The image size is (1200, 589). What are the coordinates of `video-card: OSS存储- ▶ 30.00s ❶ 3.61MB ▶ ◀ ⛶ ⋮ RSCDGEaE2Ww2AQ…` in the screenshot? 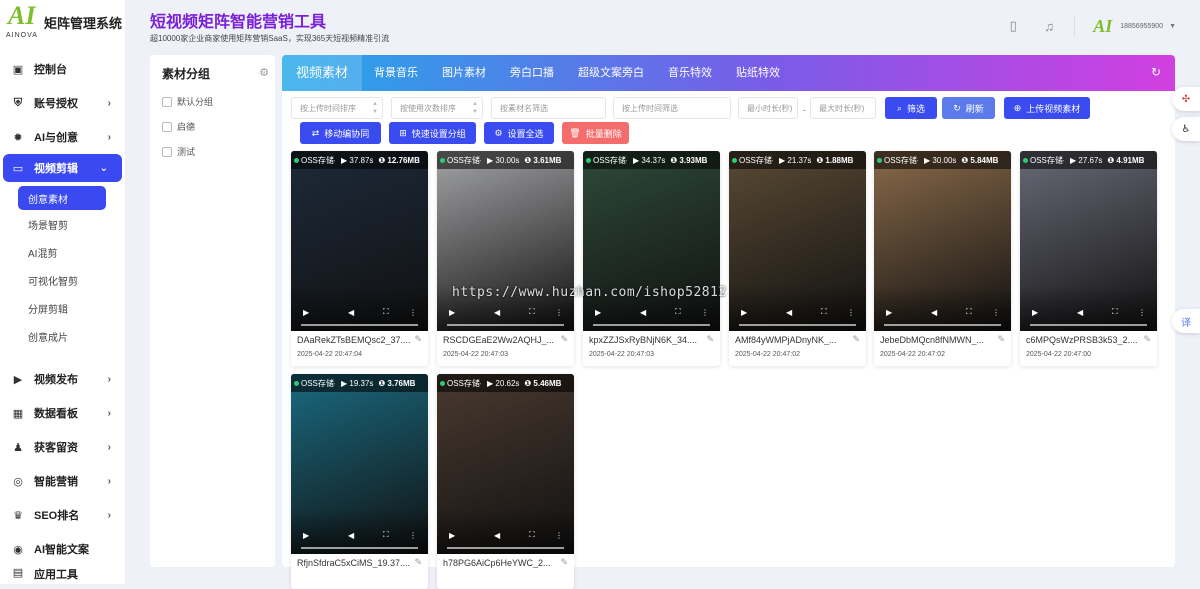 It's located at (505, 258).